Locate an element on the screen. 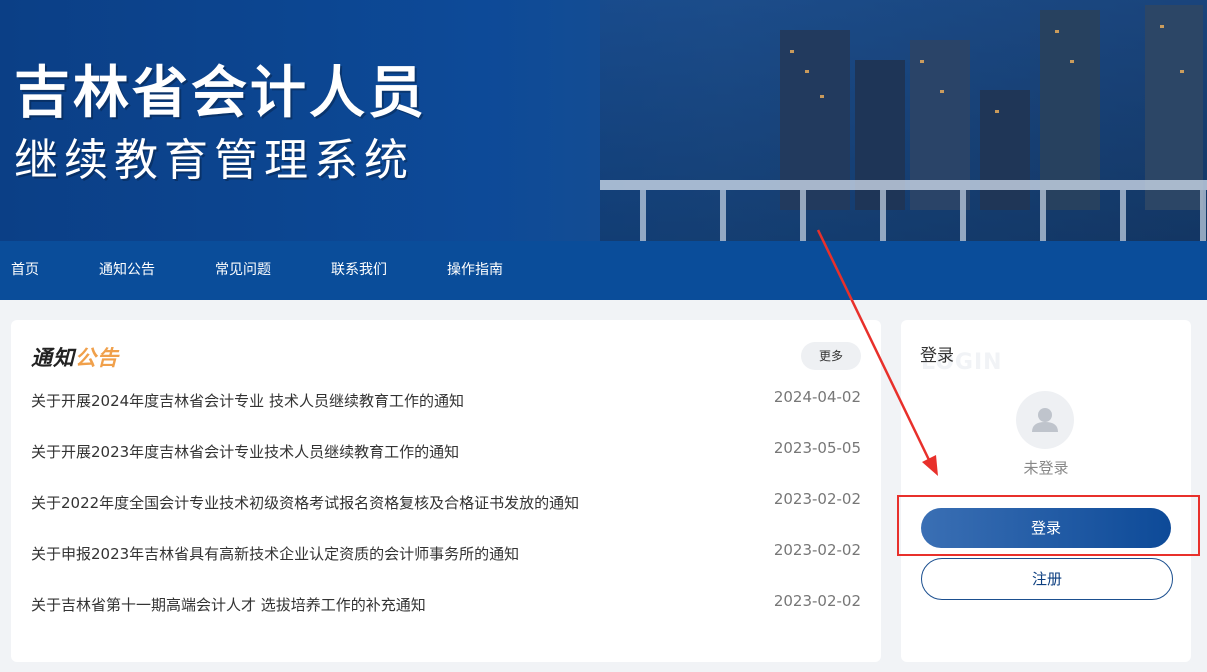 Image resolution: width=1207 pixels, height=672 pixels. nav-item-notices: 通知公告 is located at coordinates (127, 270).